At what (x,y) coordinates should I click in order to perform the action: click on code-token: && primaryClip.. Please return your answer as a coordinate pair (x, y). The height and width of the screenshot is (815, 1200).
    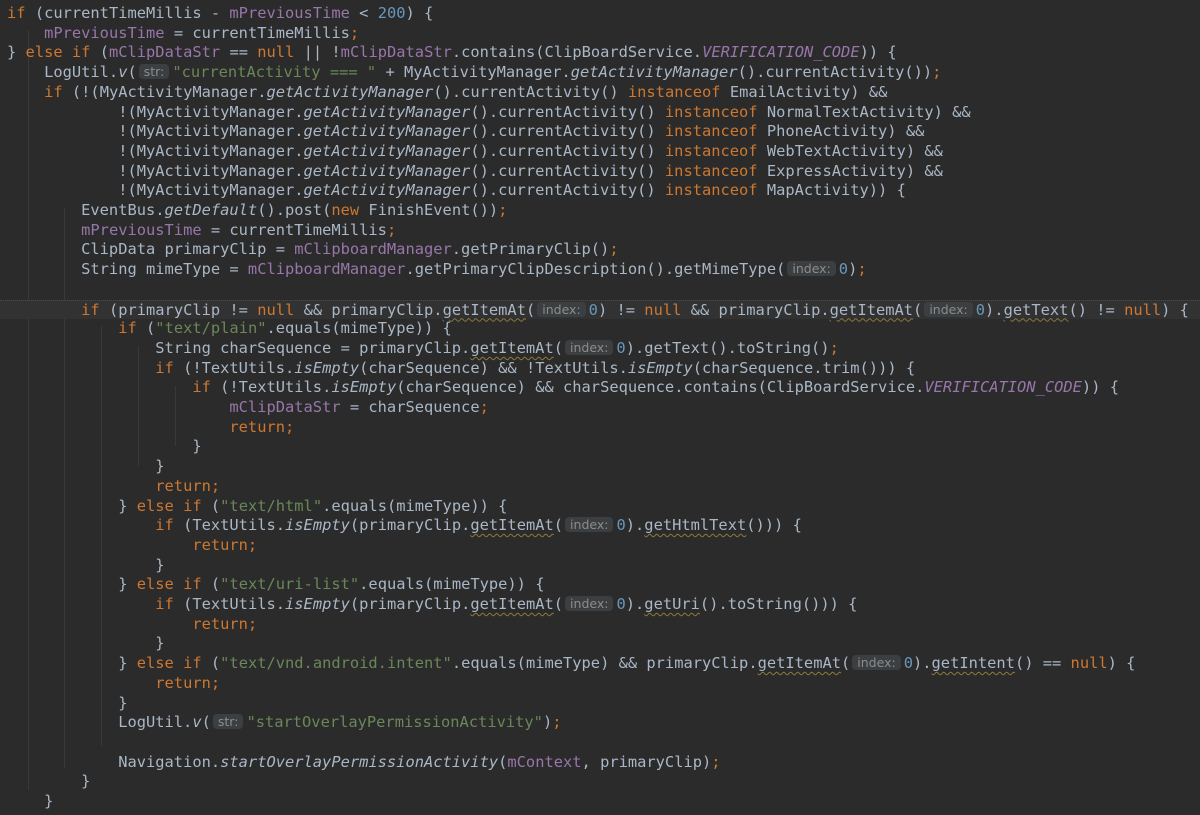
    Looking at the image, I should click on (368, 309).